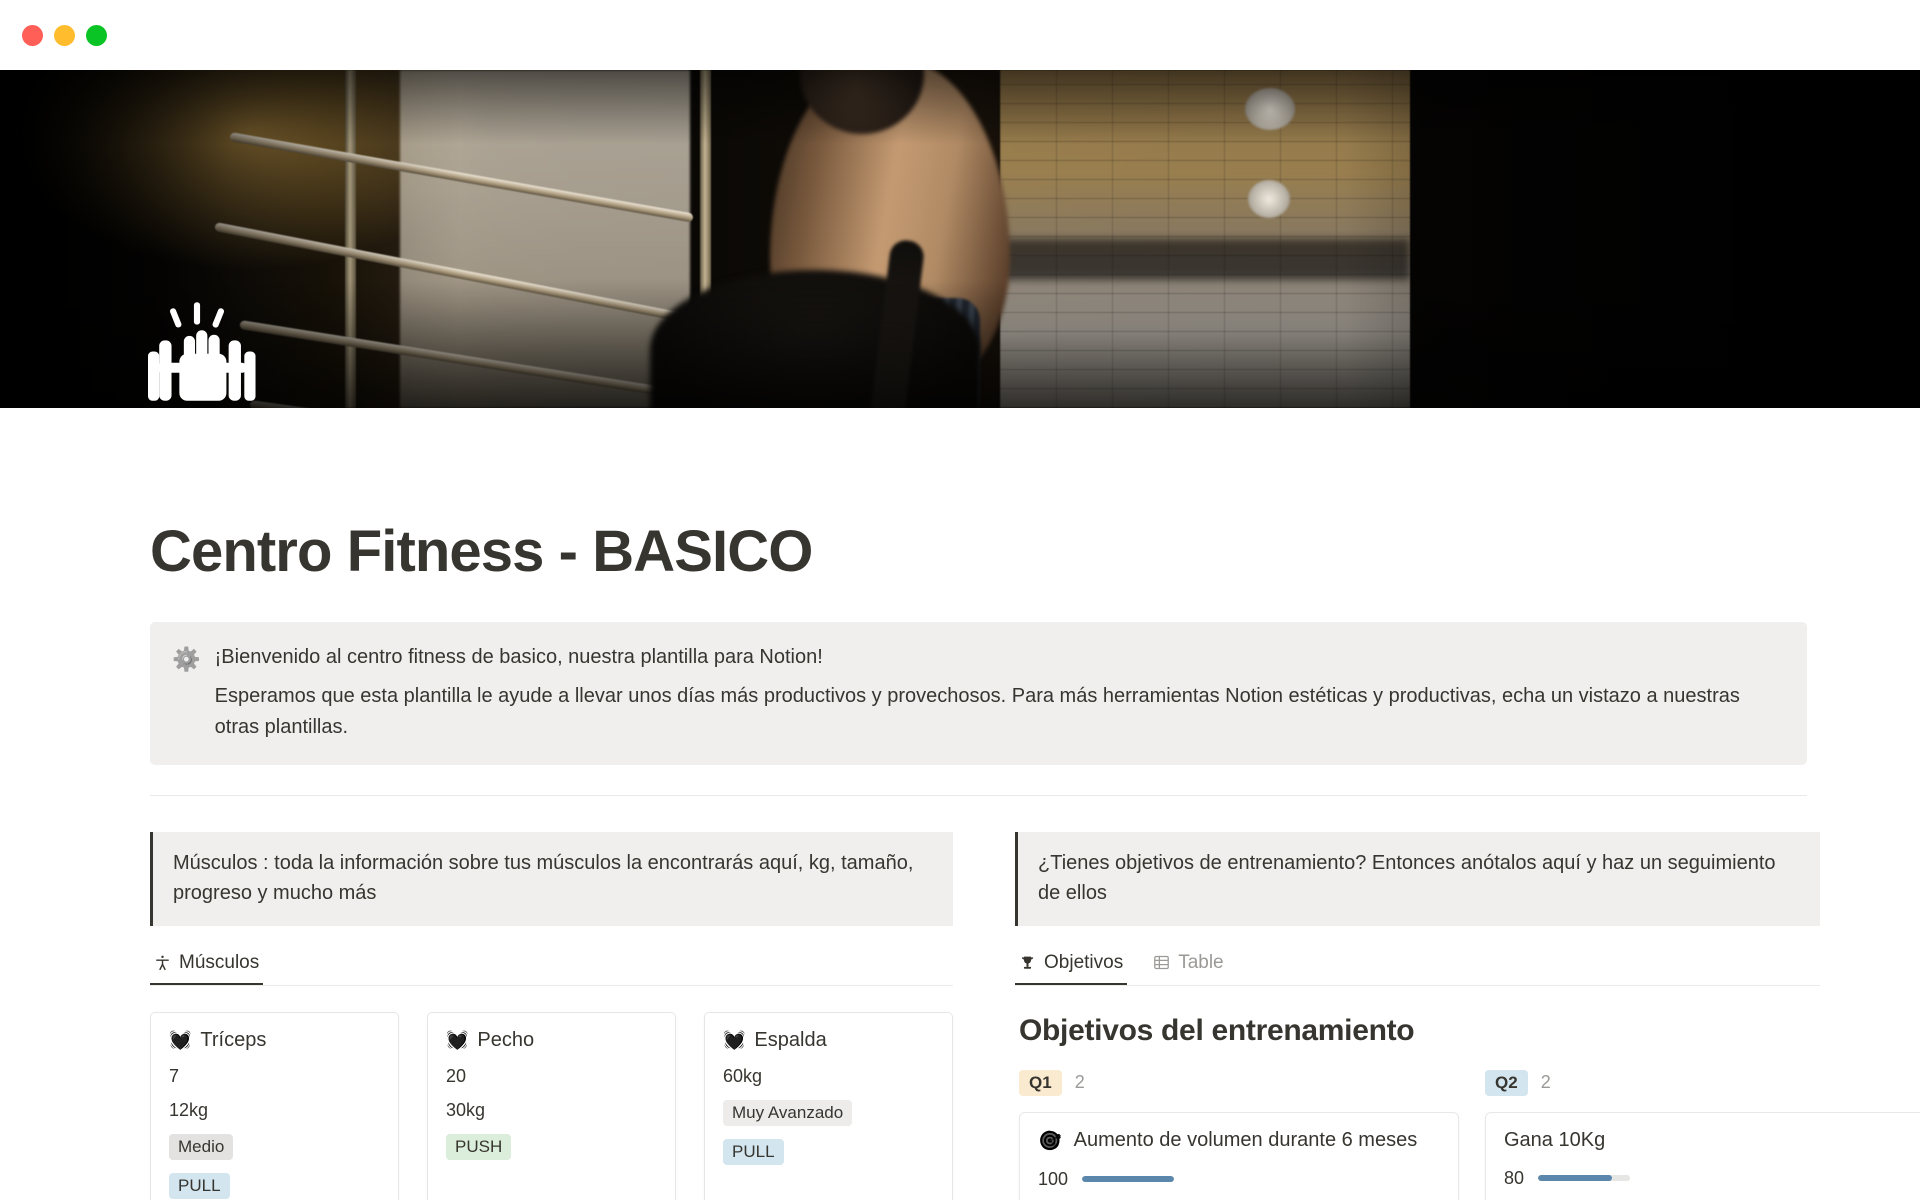 The height and width of the screenshot is (1200, 1920). I want to click on muscle-card-espalda: 💓 Espalda 60kg Muy Avanzado PULL, so click(828, 1105).